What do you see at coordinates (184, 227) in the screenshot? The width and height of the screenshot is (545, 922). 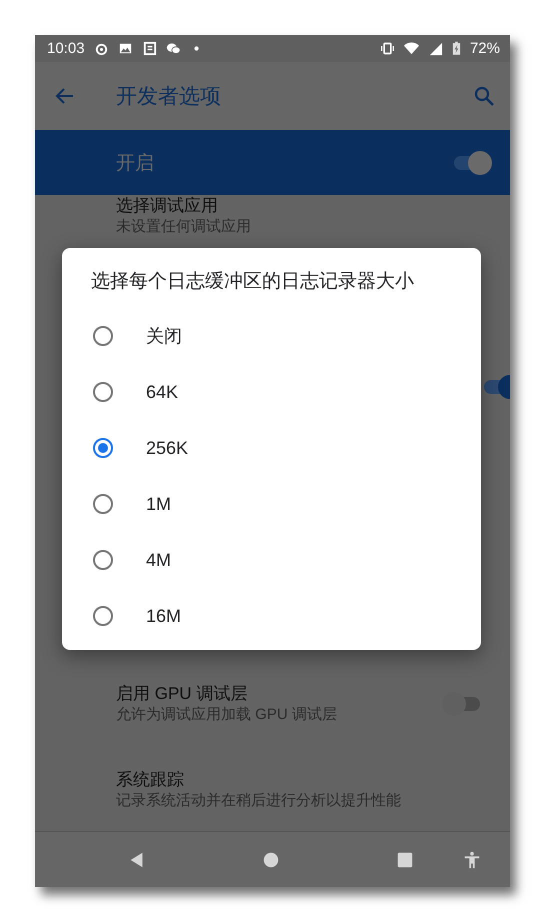 I see `setting-subtitle: 未设置任何调试应用` at bounding box center [184, 227].